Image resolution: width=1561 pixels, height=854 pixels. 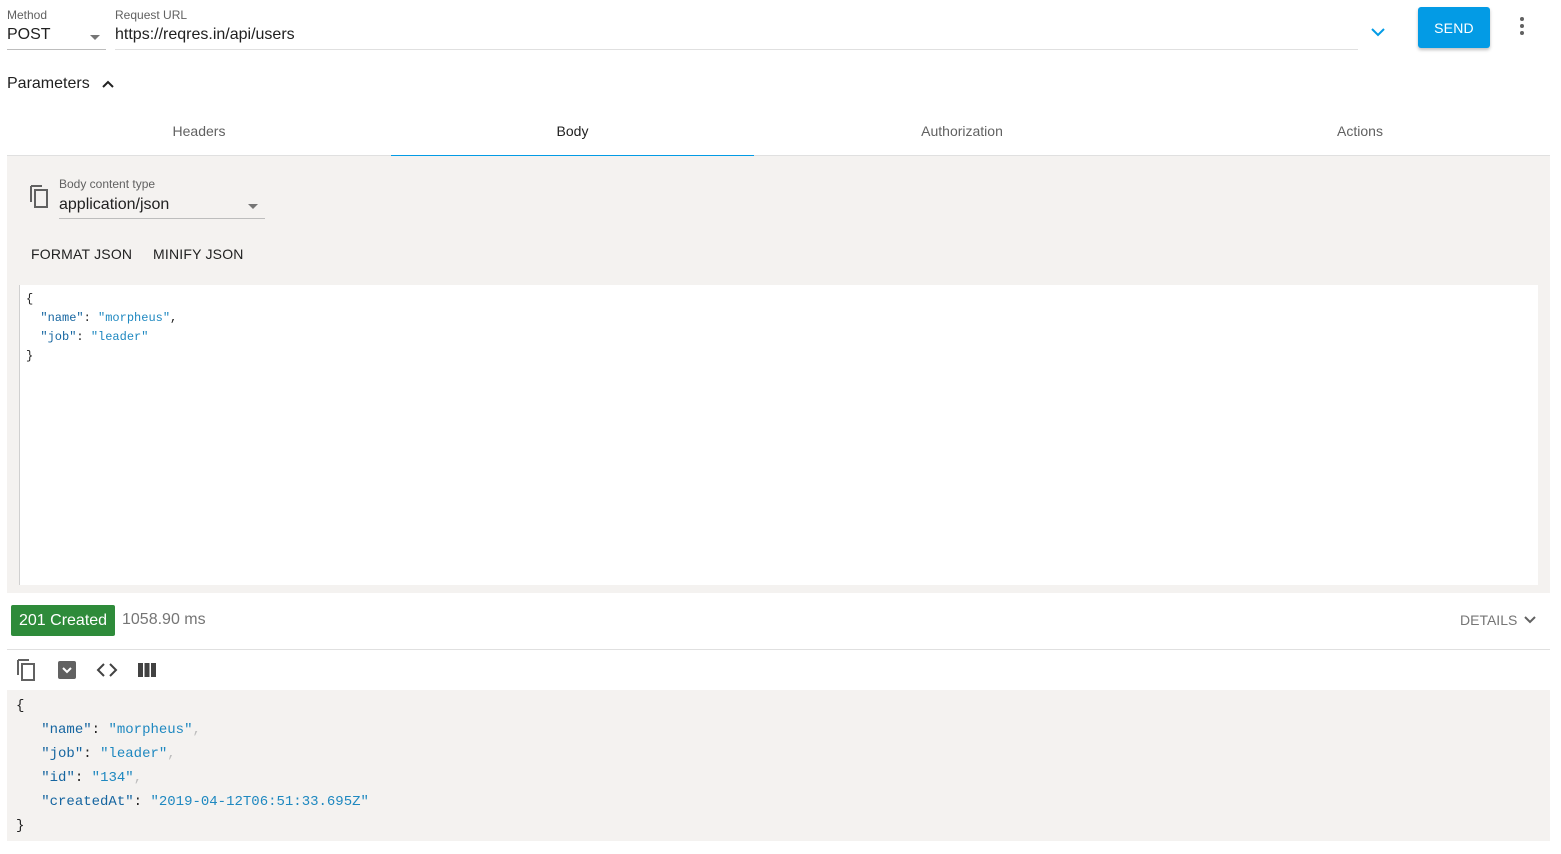 What do you see at coordinates (147, 670) in the screenshot?
I see `columns-icon` at bounding box center [147, 670].